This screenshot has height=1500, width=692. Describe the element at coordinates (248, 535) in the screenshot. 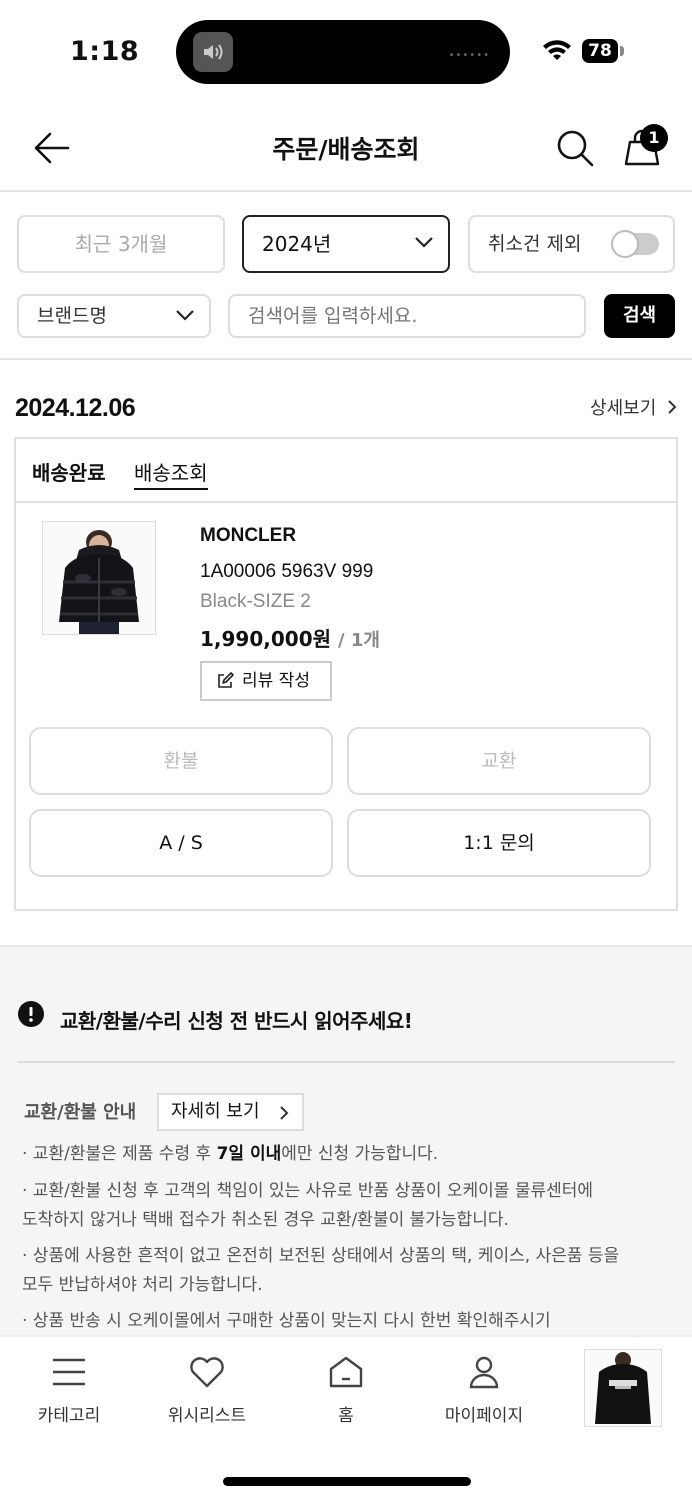

I see `product-brand: MONCLER` at that location.